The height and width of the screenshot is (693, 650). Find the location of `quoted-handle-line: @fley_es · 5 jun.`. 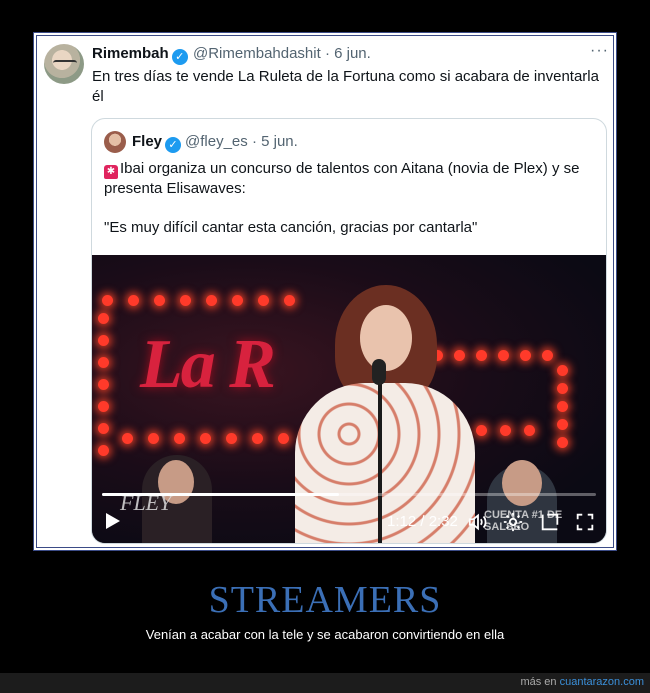

quoted-handle-line: @fley_es · 5 jun. is located at coordinates (241, 141).